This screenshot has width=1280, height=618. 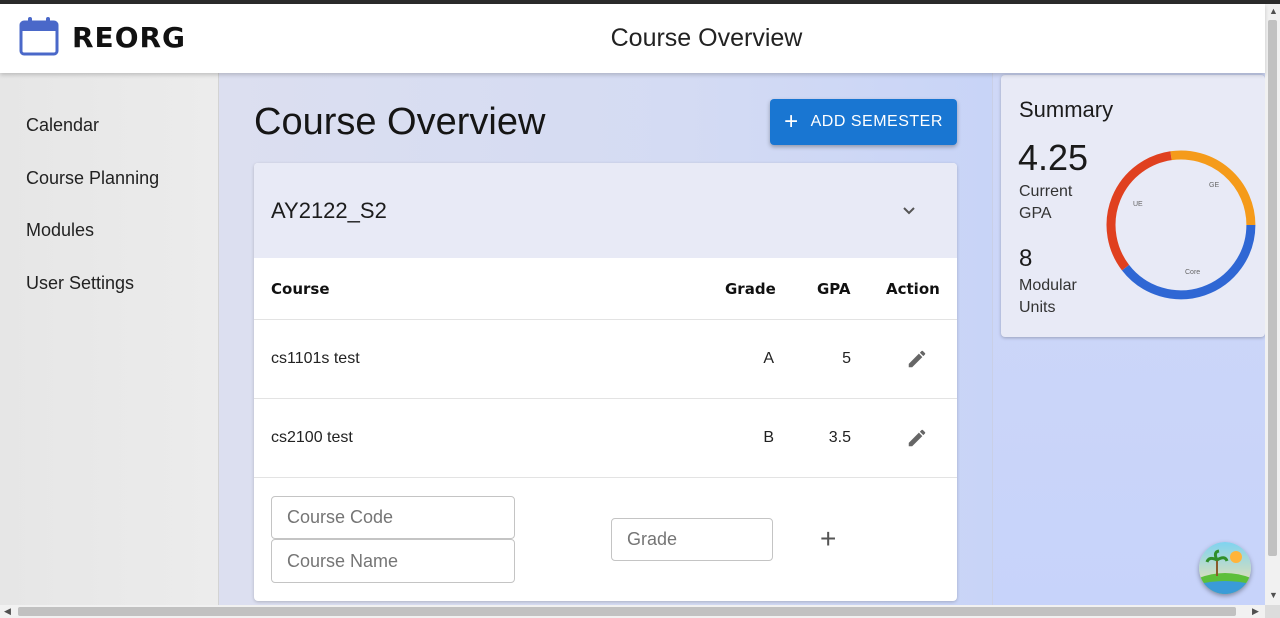 I want to click on summary-title: Summary, so click(x=1066, y=109).